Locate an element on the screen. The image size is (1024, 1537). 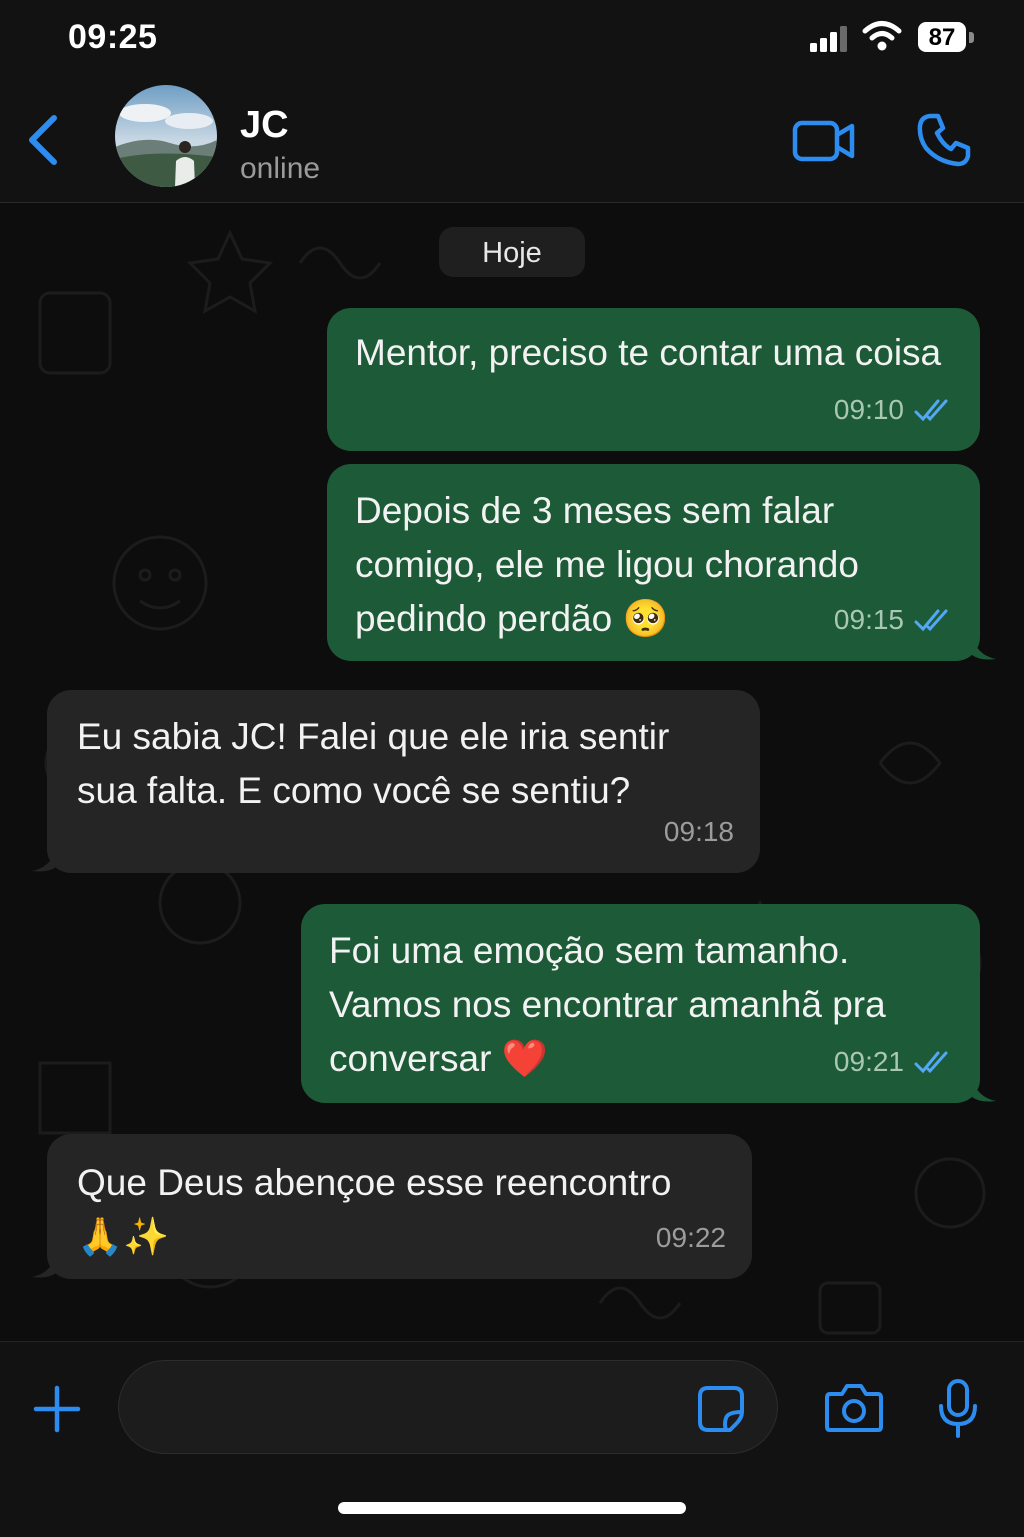
message-meta: 09:10 is located at coordinates (894, 410).